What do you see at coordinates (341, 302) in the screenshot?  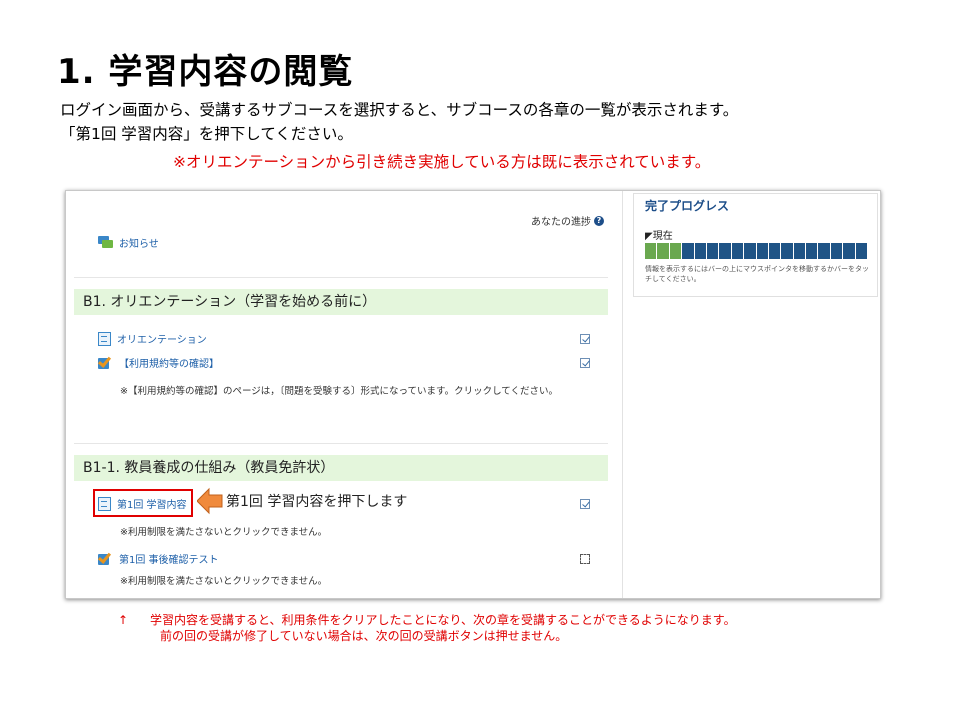 I see `section-heading-orientation: B1. オリエンテーション（学習を始める前に）` at bounding box center [341, 302].